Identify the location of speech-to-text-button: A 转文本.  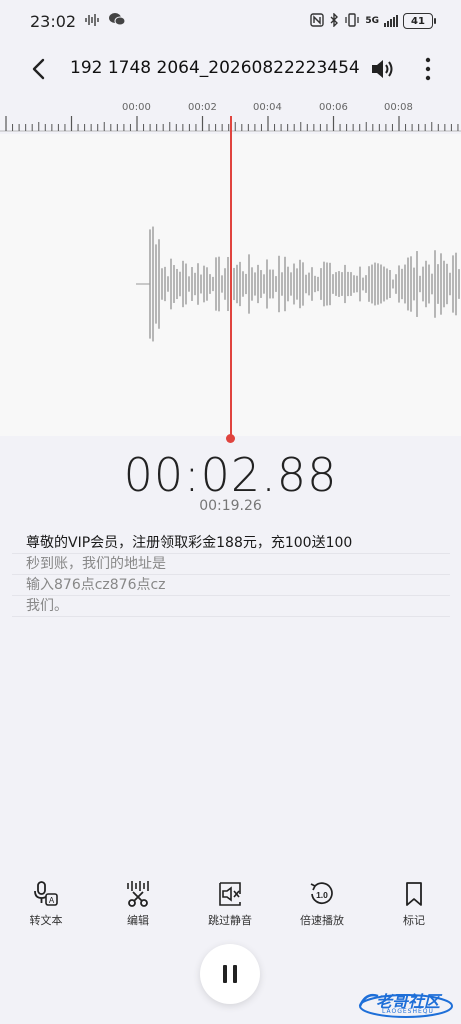
(46, 904).